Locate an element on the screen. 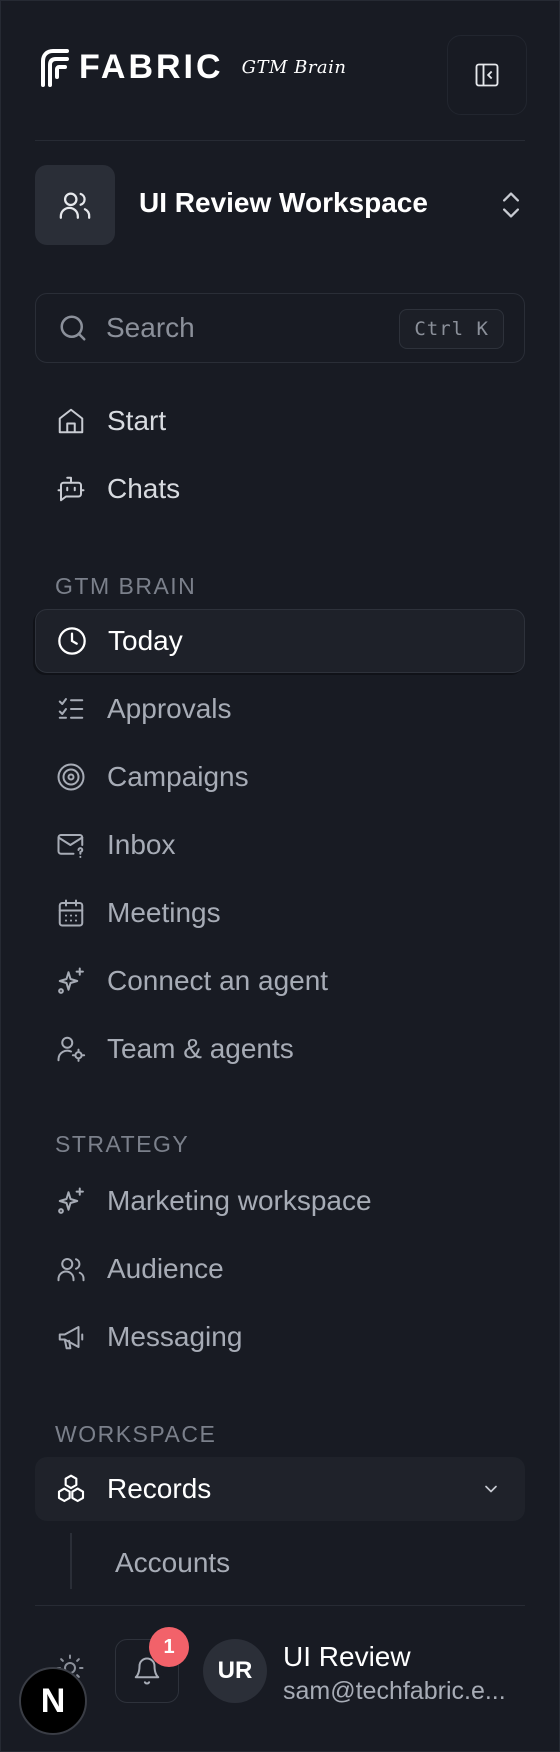 The width and height of the screenshot is (560, 1752). nav-item-label: Today is located at coordinates (145, 640).